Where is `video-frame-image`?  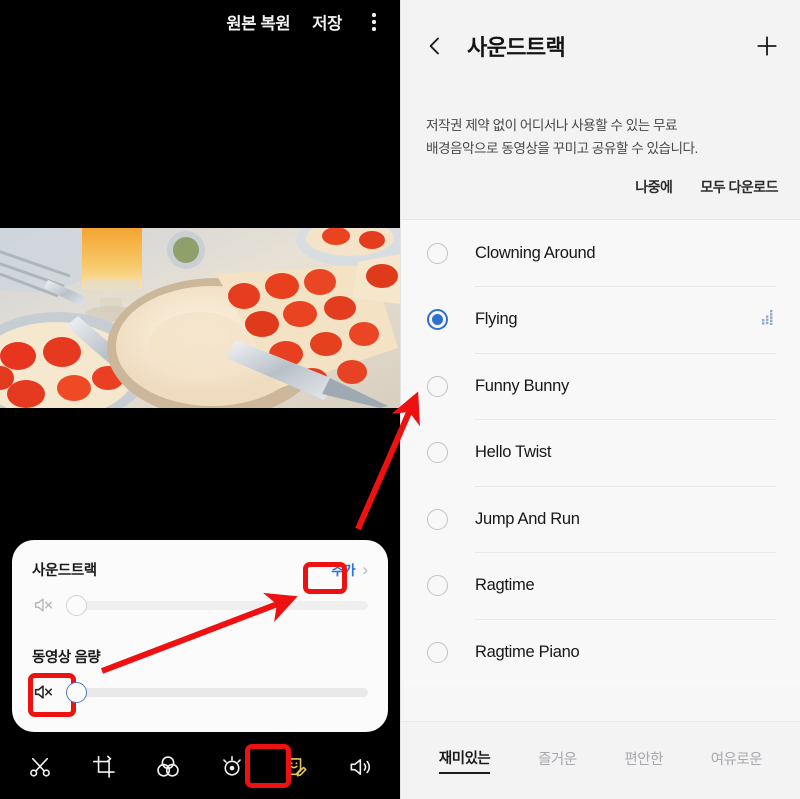 video-frame-image is located at coordinates (200, 318).